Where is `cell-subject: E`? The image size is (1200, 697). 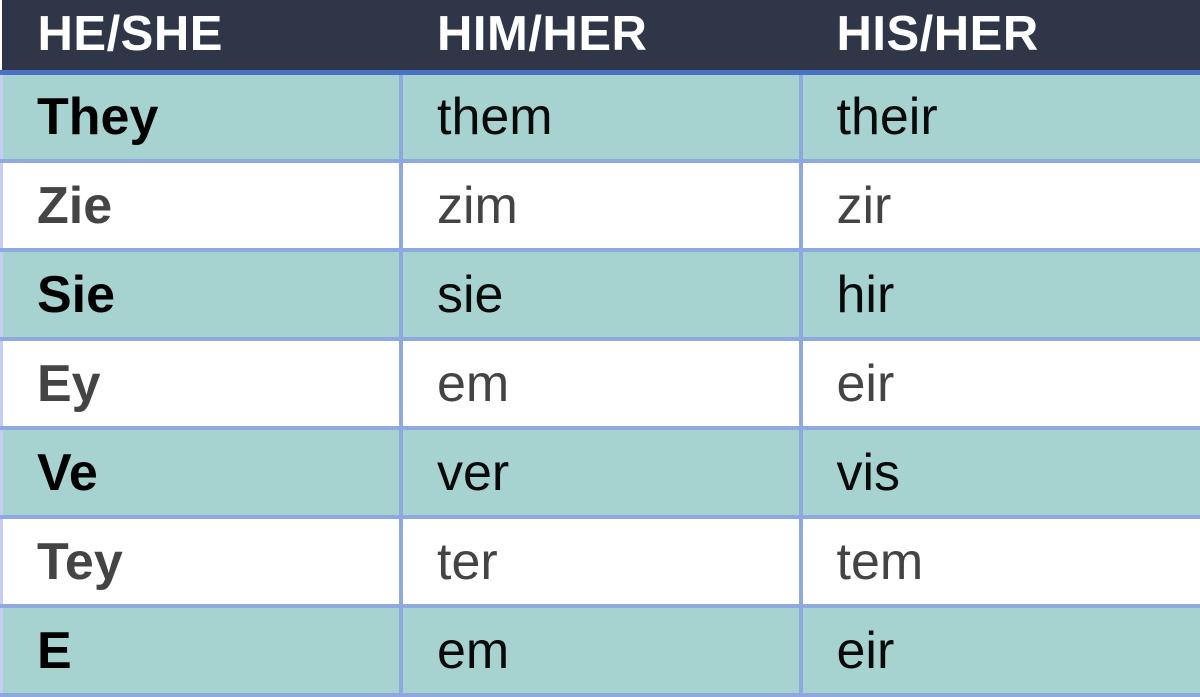 cell-subject: E is located at coordinates (202, 650).